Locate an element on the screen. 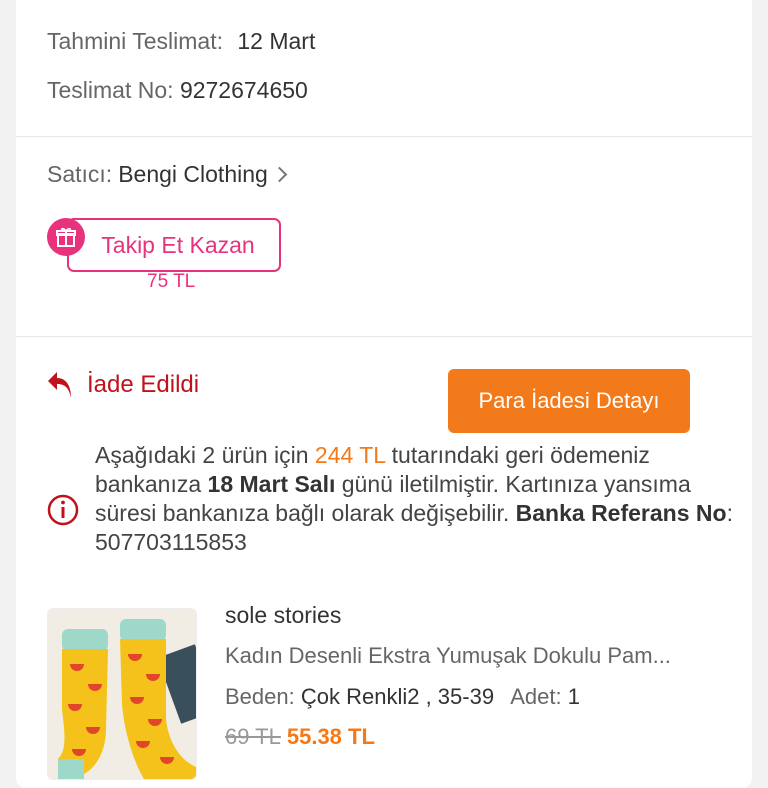  delivery-number-value: 9272674650 is located at coordinates (243, 90).